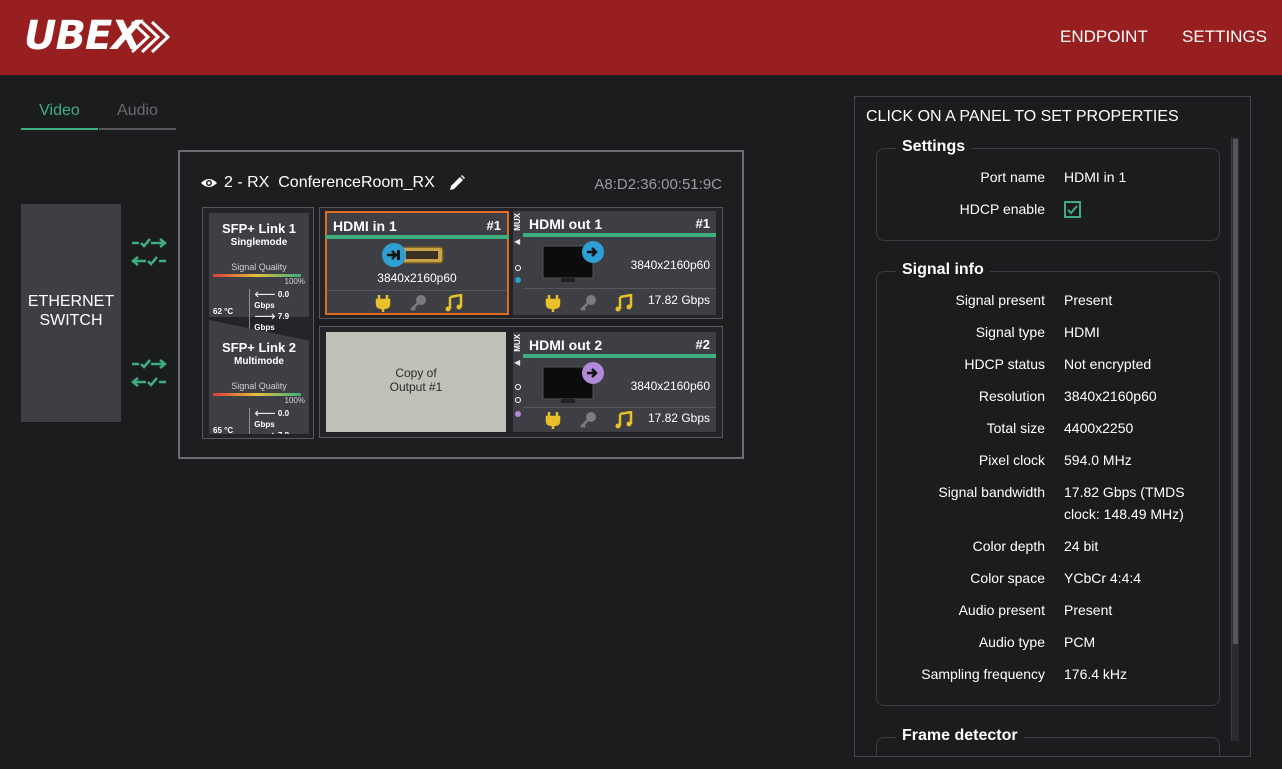 The image size is (1282, 769). What do you see at coordinates (365, 226) in the screenshot?
I see `port-name: HDMI in 1` at bounding box center [365, 226].